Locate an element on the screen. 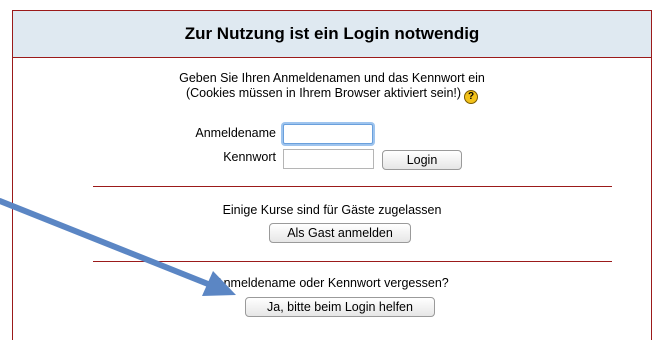 The height and width of the screenshot is (340, 667). guest-login-button: Als Gast anmelden is located at coordinates (340, 233).